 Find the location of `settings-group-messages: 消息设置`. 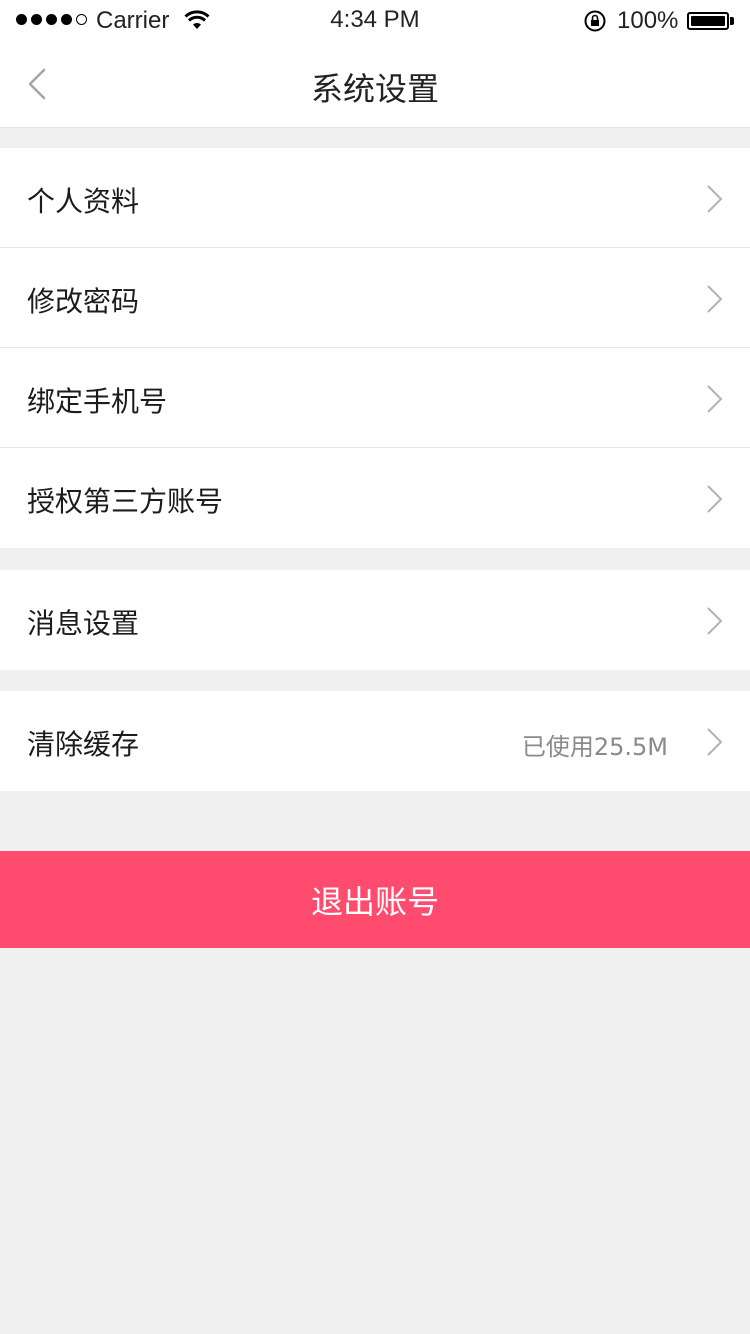

settings-group-messages: 消息设置 is located at coordinates (375, 620).